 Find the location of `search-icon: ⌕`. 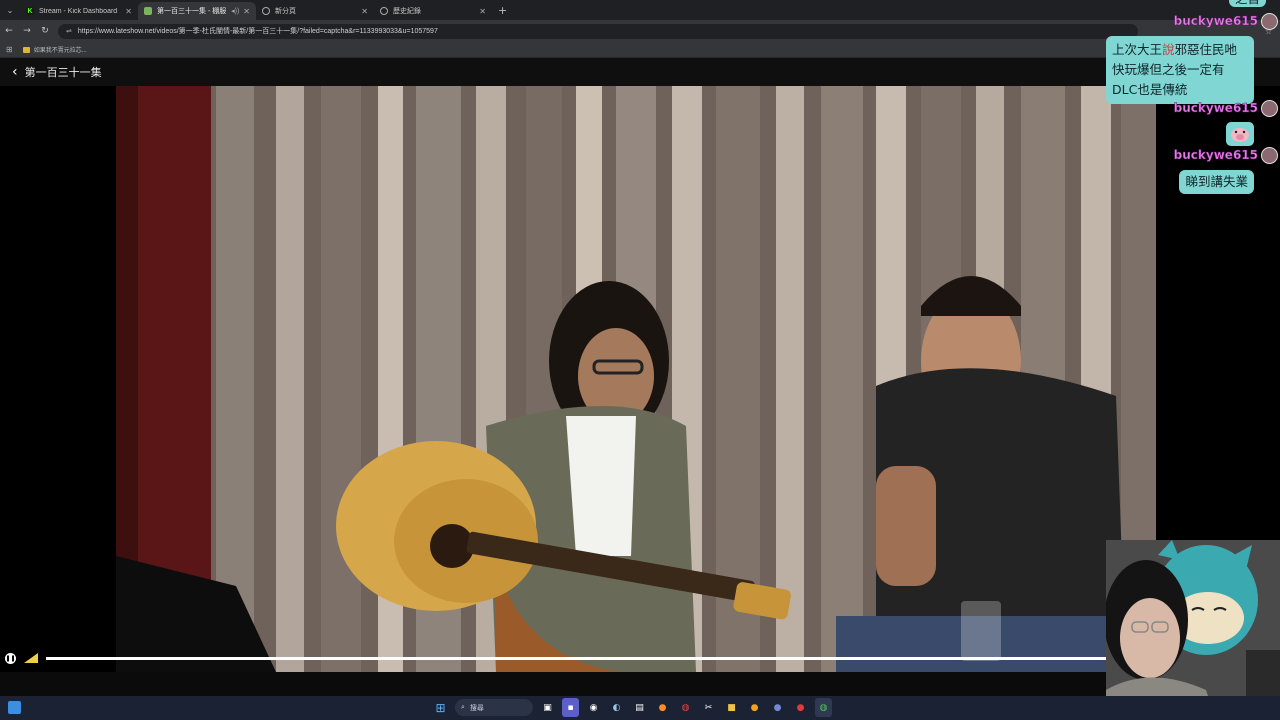

search-icon: ⌕ is located at coordinates (463, 707).